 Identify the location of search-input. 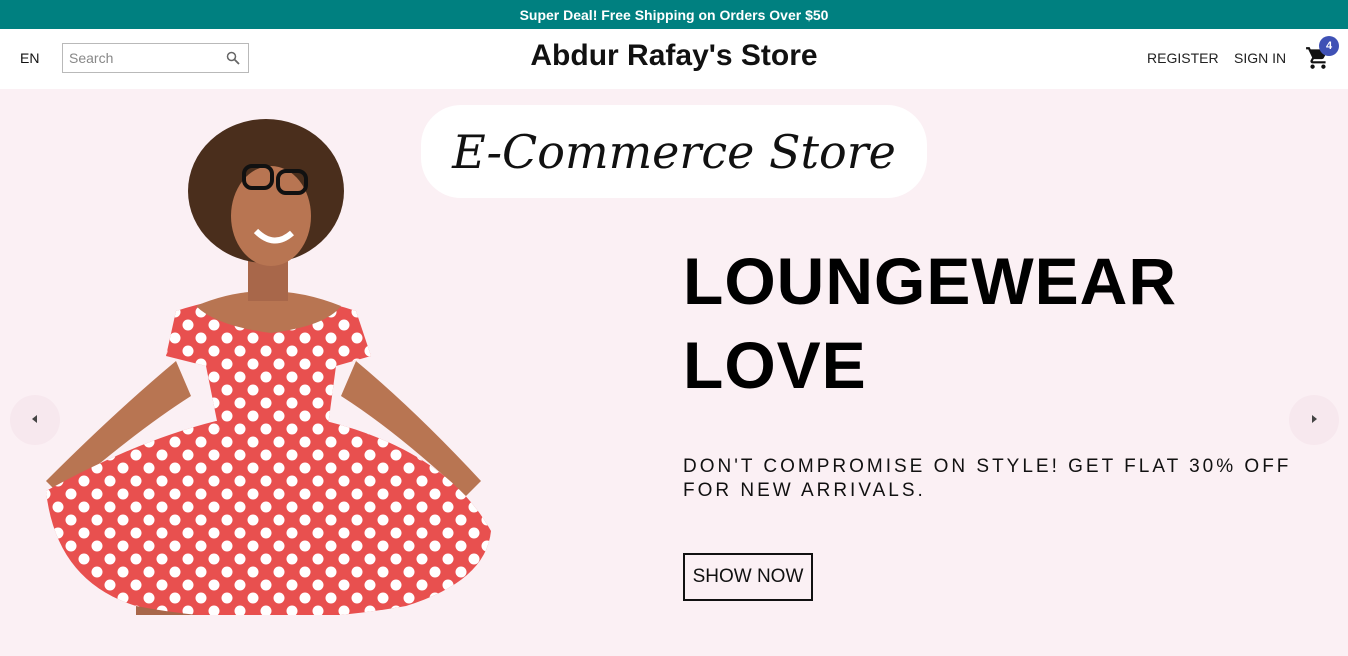
(146, 58).